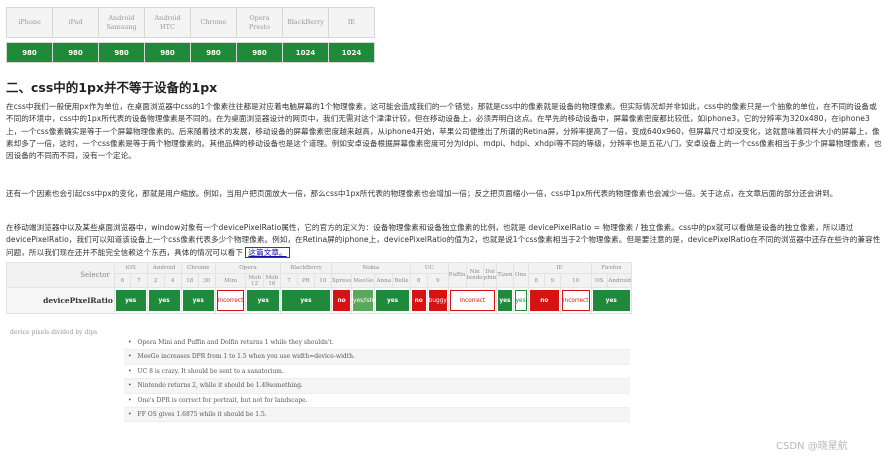  Describe the element at coordinates (437, 300) in the screenshot. I see `compat-cell: buggy` at that location.